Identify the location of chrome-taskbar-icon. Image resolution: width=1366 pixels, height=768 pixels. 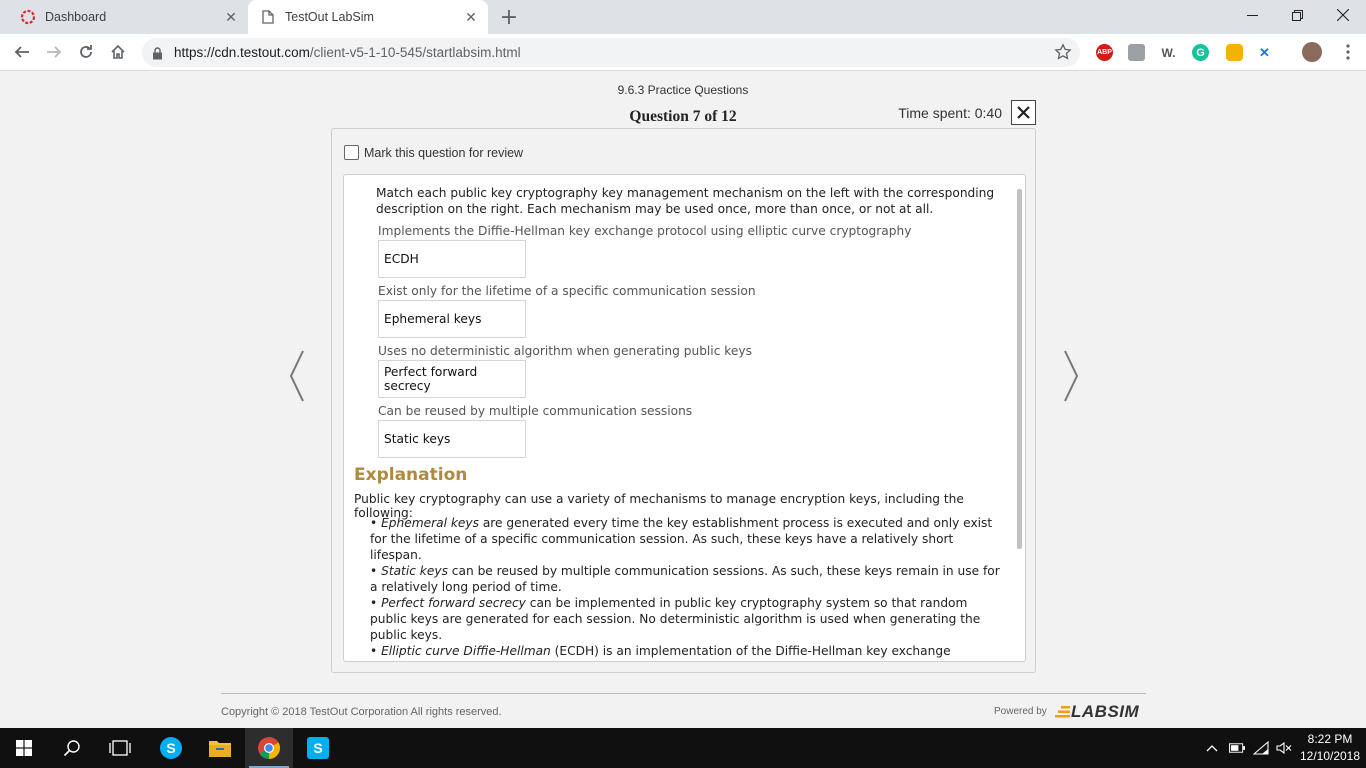
(269, 748).